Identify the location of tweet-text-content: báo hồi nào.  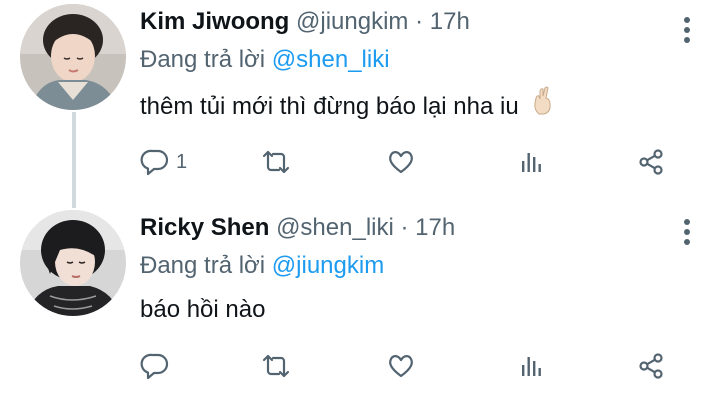
(203, 309).